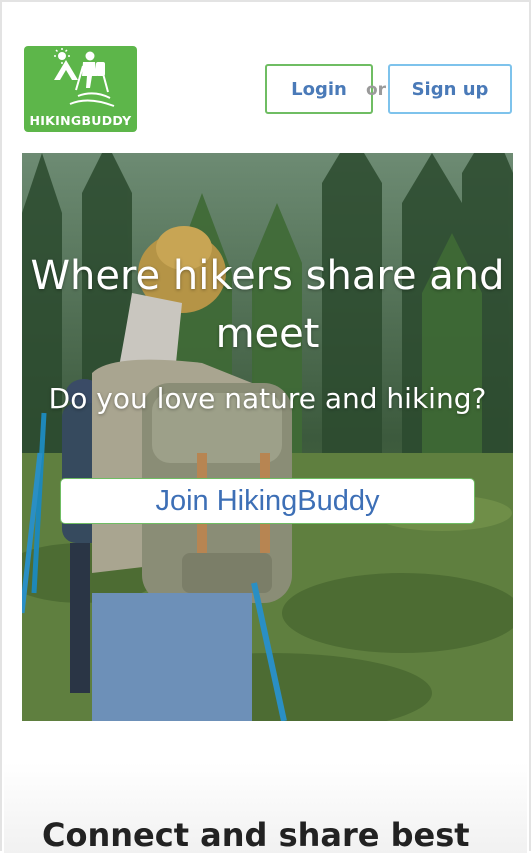  Describe the element at coordinates (80, 89) in the screenshot. I see `hikingbuddy-logo: HIKINGBUDDY` at that location.